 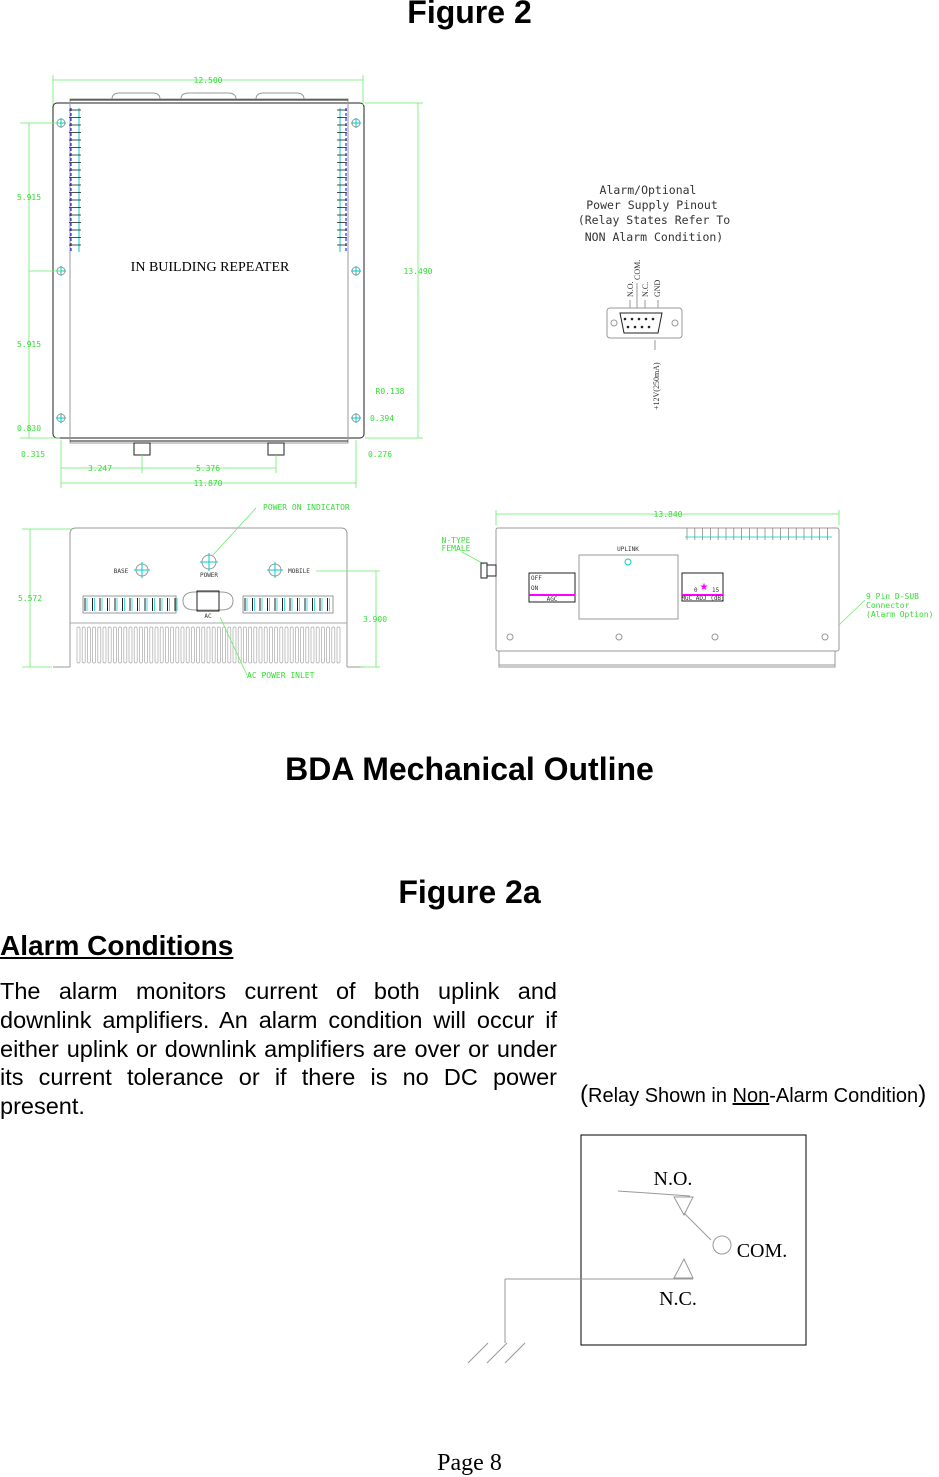 What do you see at coordinates (208, 468) in the screenshot?
I see `svg-text: 5.376` at bounding box center [208, 468].